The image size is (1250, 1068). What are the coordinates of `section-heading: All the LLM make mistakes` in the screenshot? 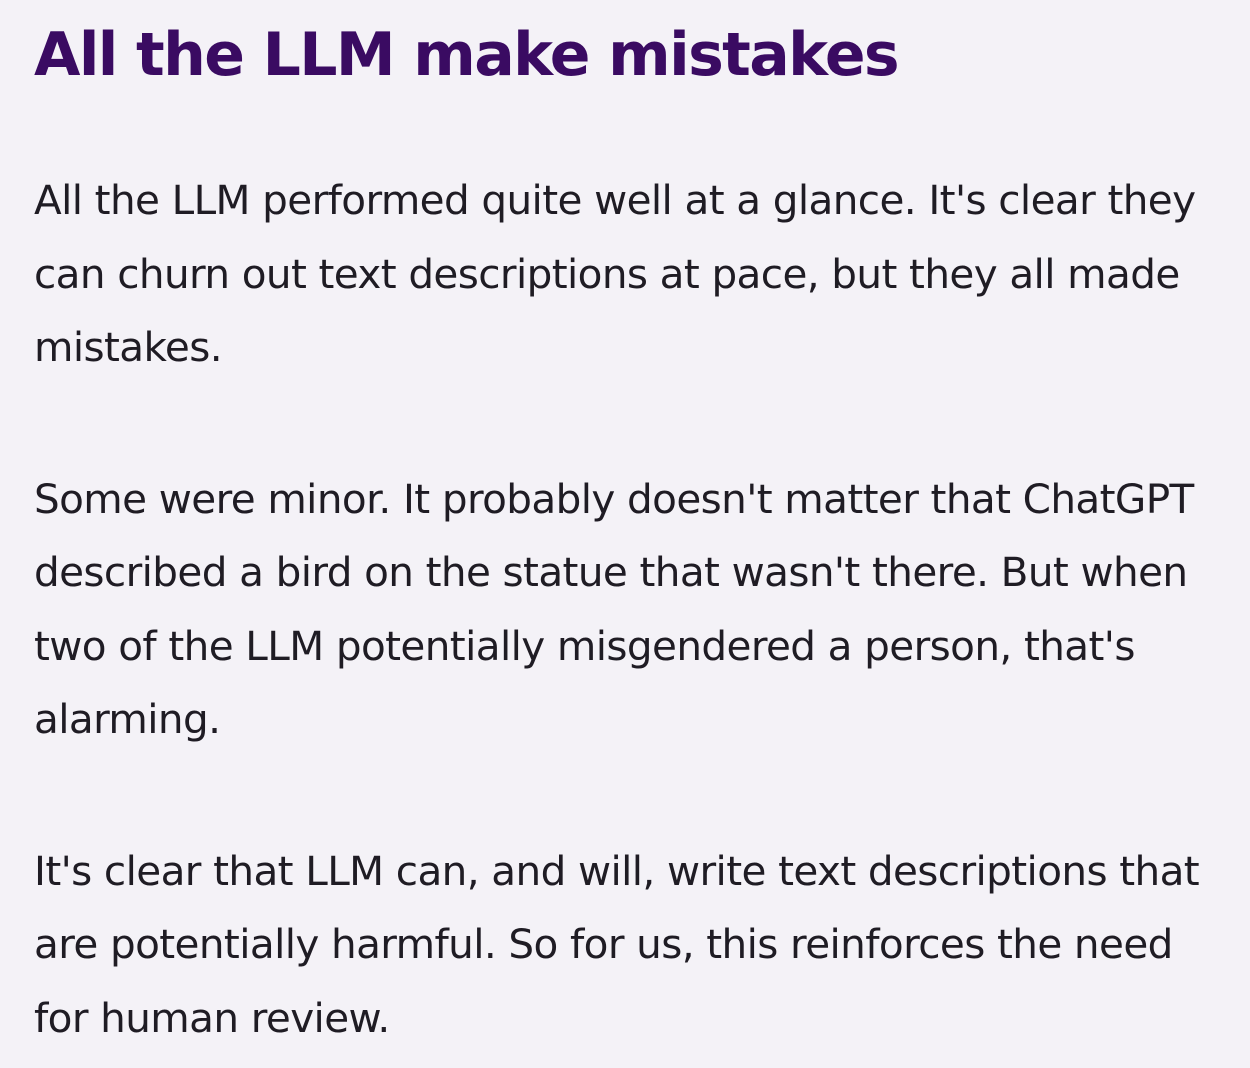 It's located at (467, 55).